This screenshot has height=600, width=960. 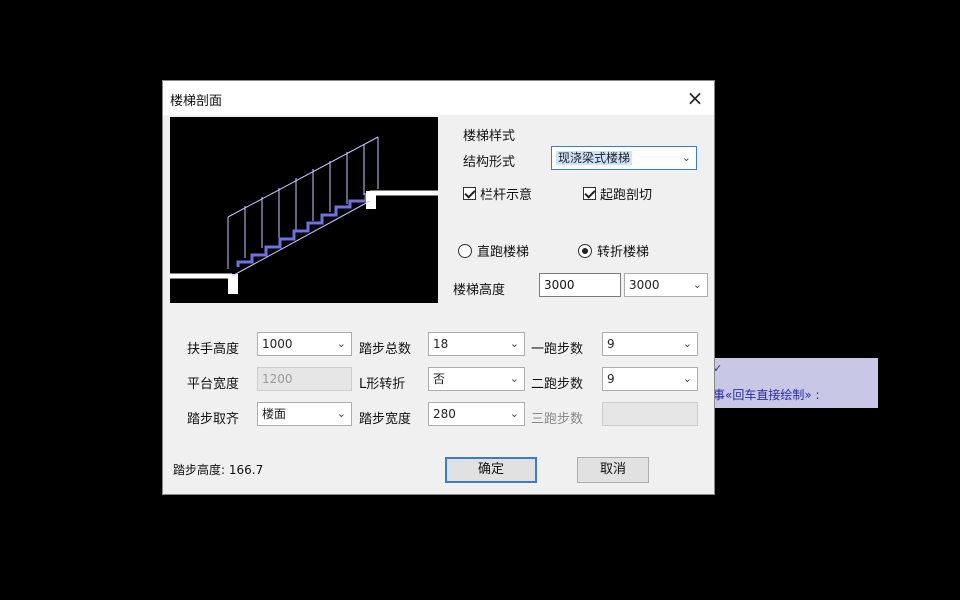 I want to click on run1-steps-label: 一跑步数, so click(x=557, y=349).